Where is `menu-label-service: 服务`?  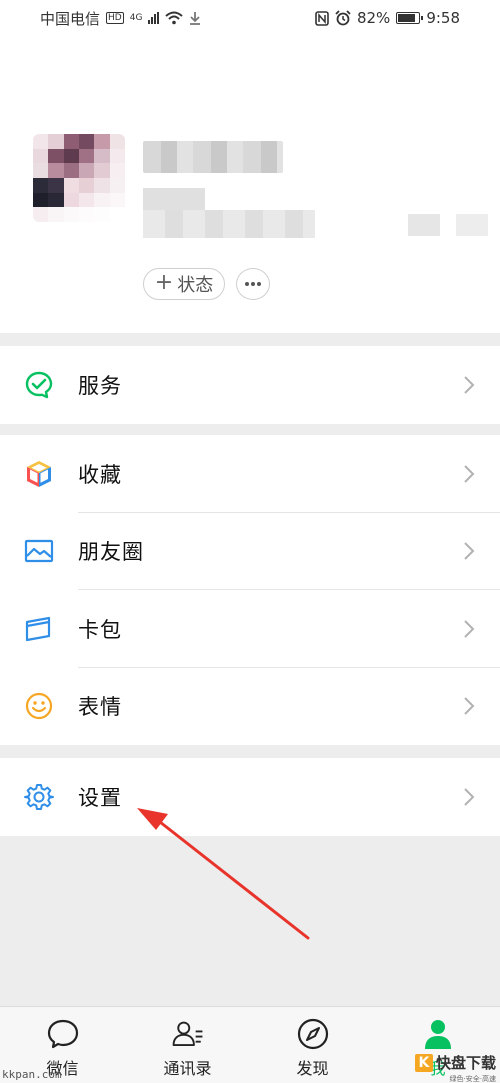 menu-label-service: 服务 is located at coordinates (100, 385).